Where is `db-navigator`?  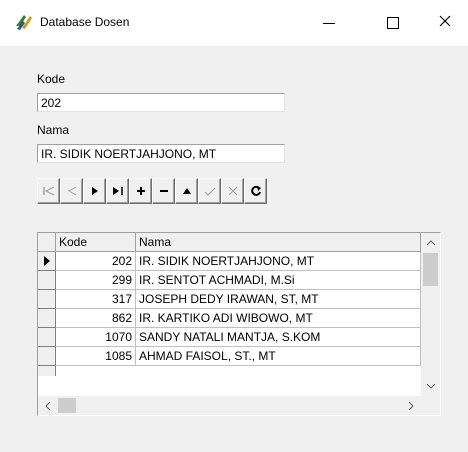
db-navigator is located at coordinates (152, 191).